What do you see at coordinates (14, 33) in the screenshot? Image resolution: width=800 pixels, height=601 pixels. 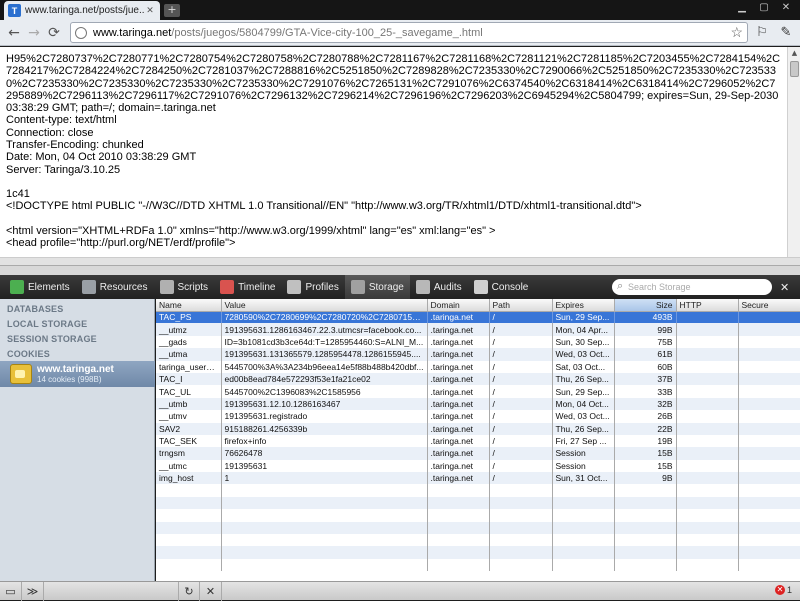 I see `back-button: ←` at bounding box center [14, 33].